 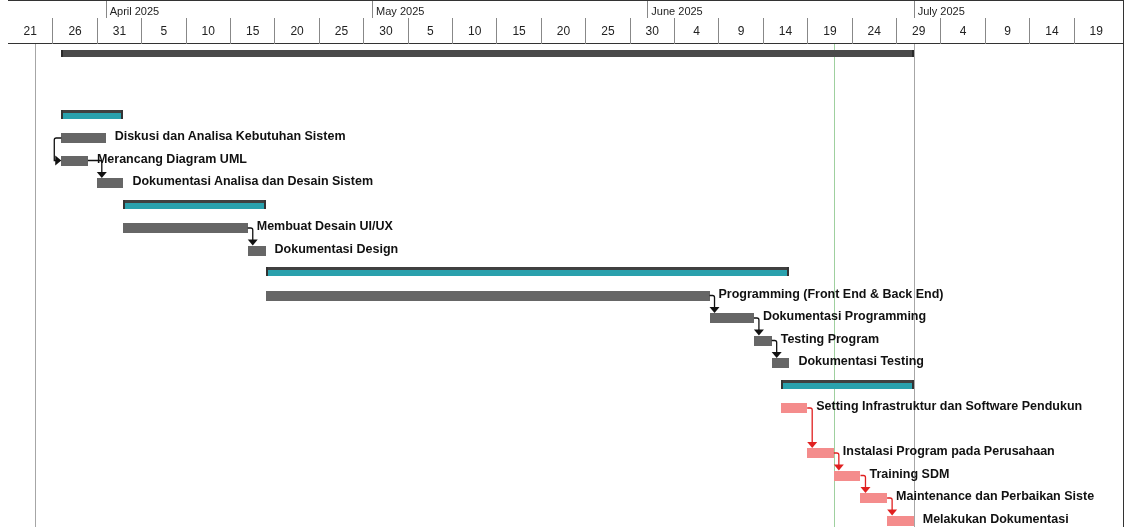 What do you see at coordinates (253, 181) in the screenshot?
I see `task-label: Dokumentasi Analisa dan Desain Sistem` at bounding box center [253, 181].